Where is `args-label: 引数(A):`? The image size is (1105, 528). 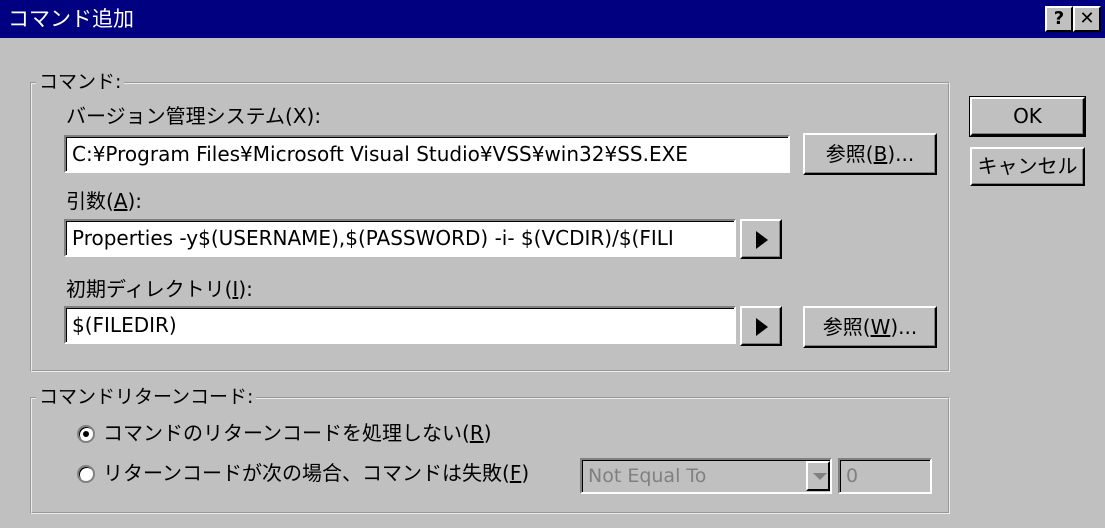 args-label: 引数(A): is located at coordinates (104, 201).